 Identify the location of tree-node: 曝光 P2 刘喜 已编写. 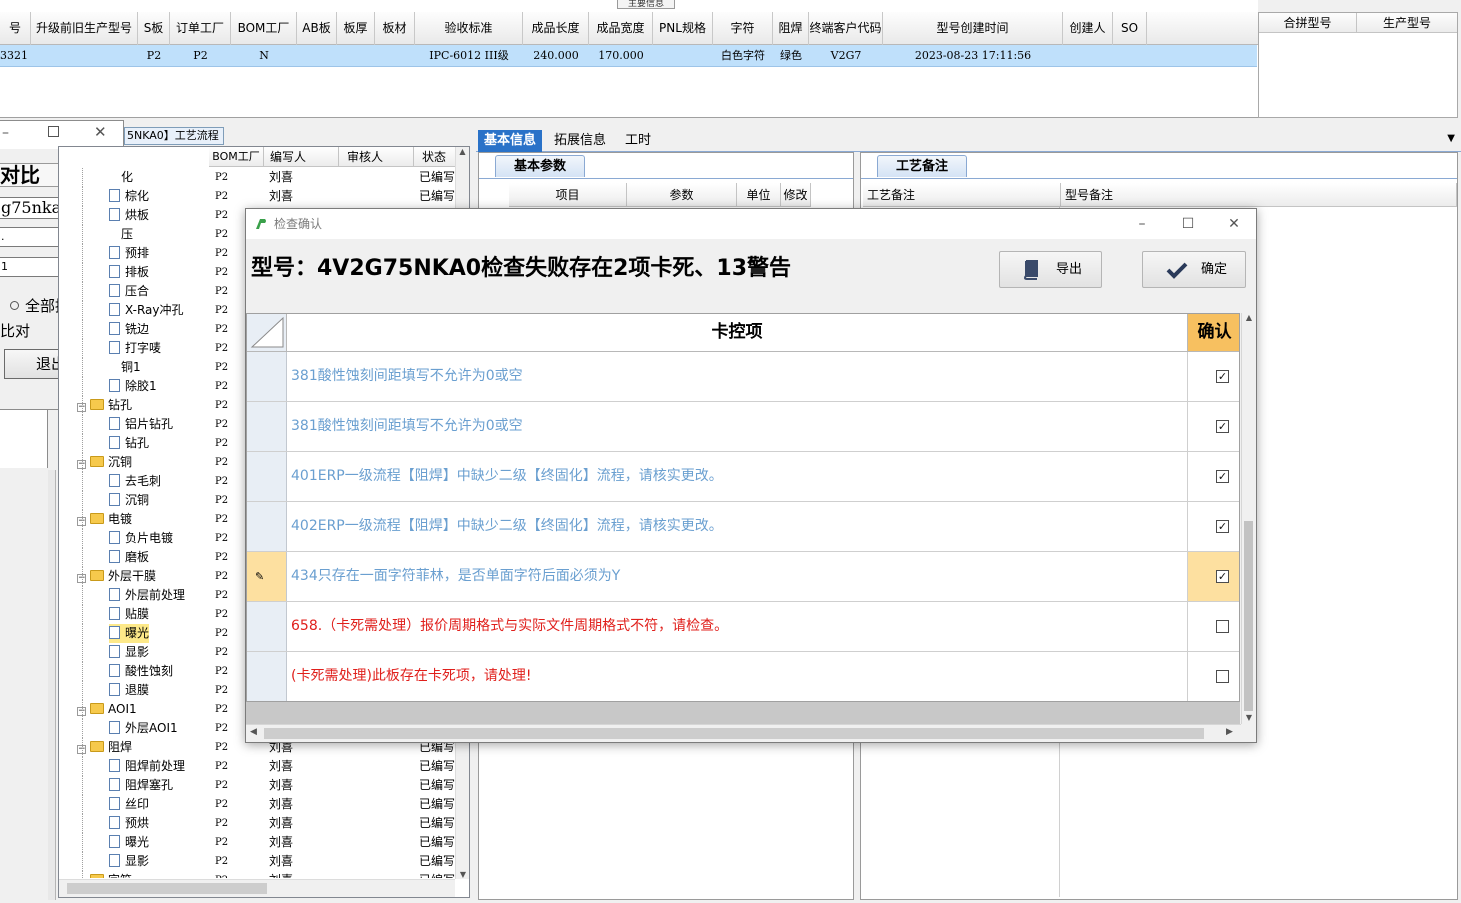
(257, 842).